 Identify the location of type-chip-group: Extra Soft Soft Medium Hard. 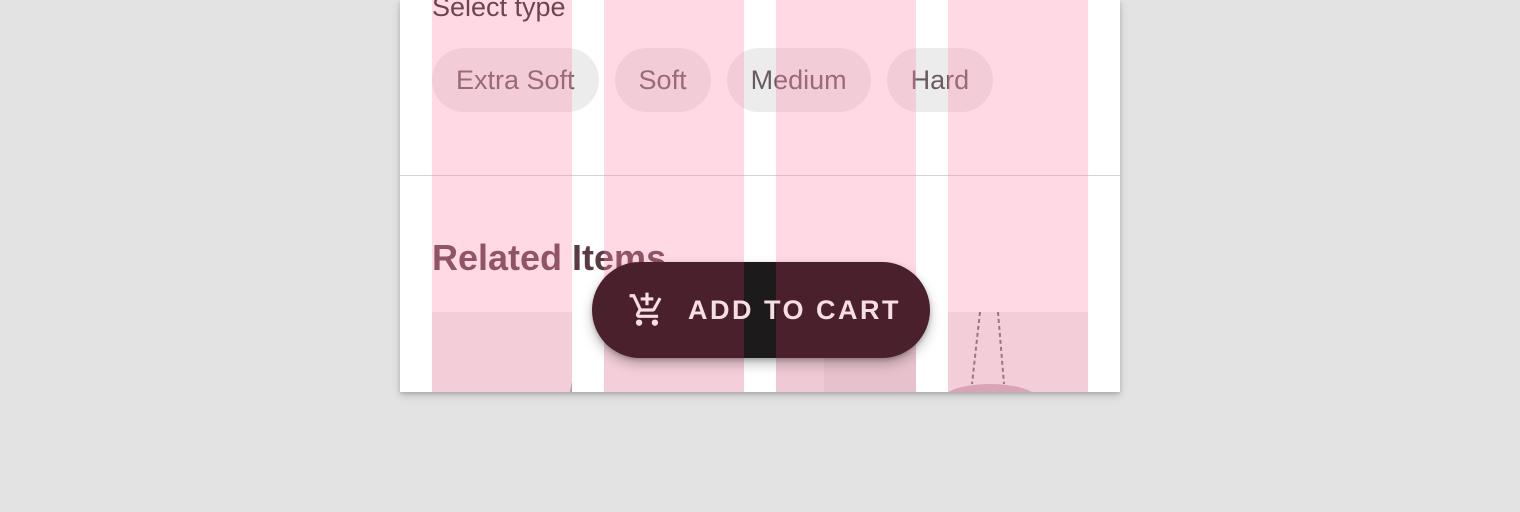
(713, 80).